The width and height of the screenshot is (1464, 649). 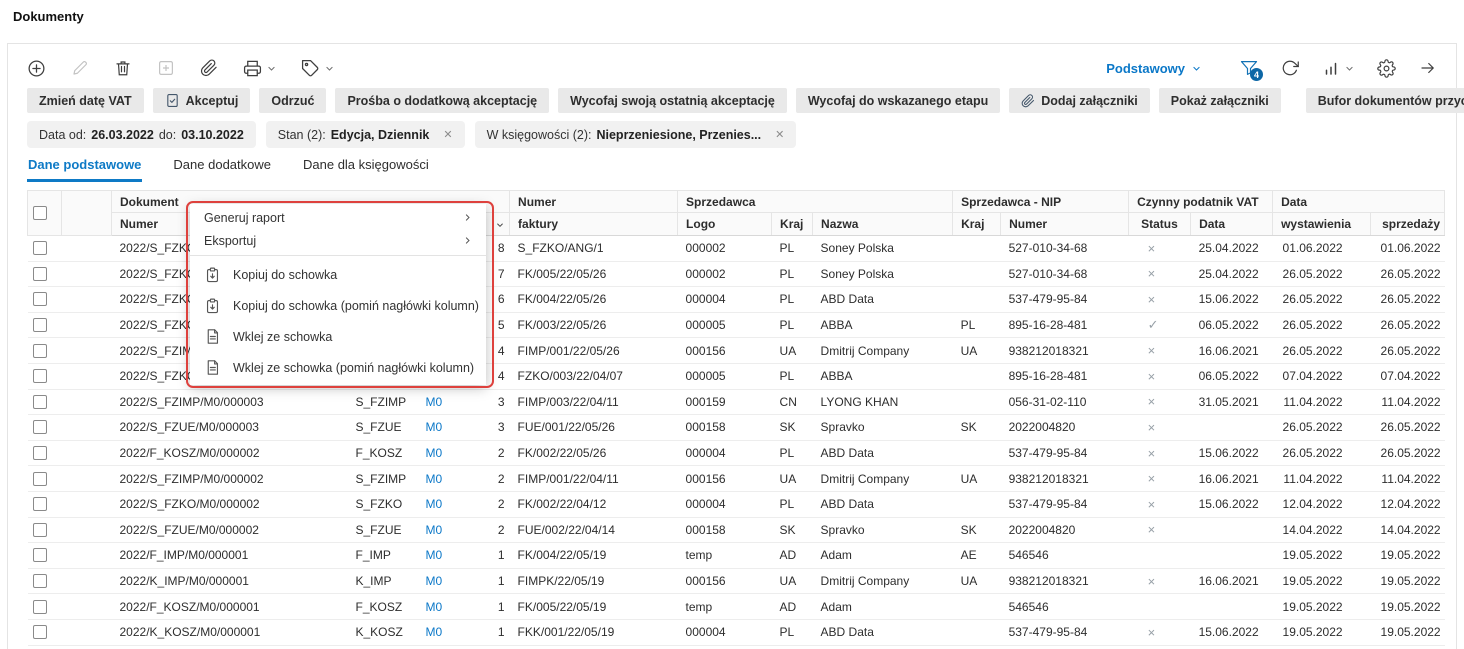 I want to click on cell-vat_status: ×, so click(x=1159, y=350).